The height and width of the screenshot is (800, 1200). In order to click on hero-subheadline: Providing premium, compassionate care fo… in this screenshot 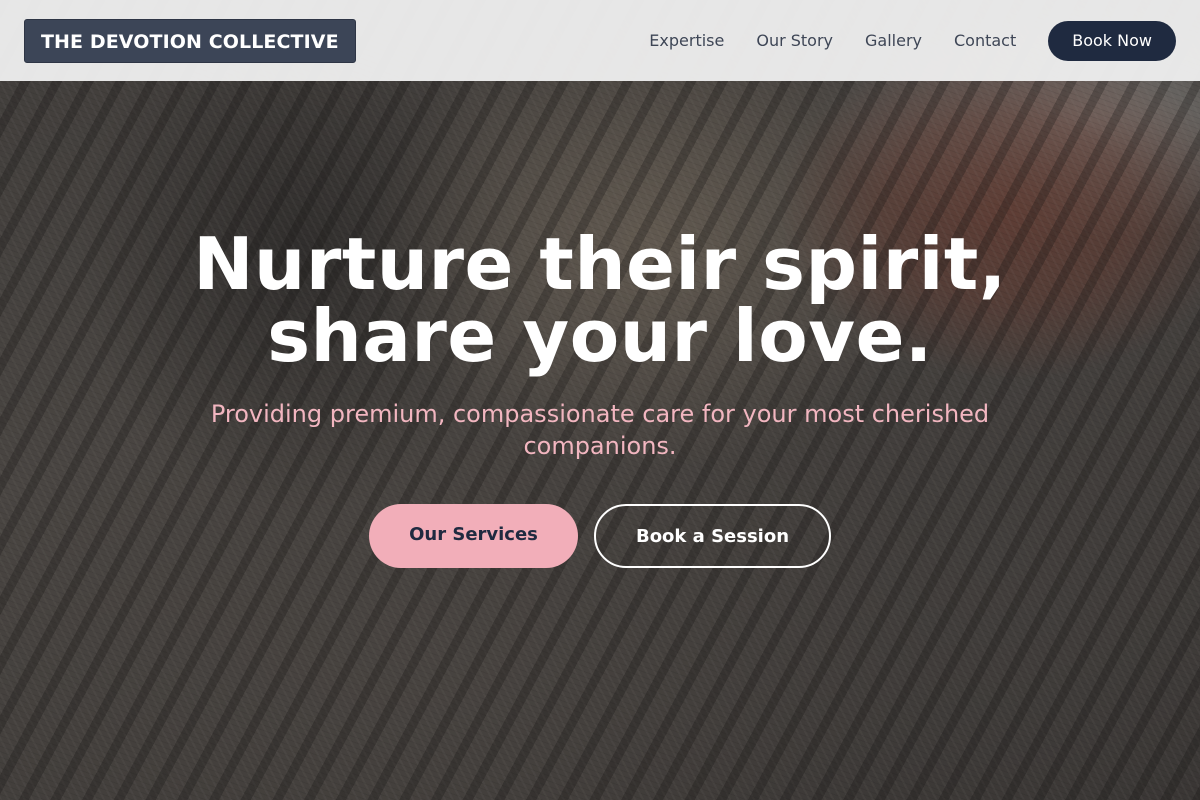, I will do `click(600, 430)`.